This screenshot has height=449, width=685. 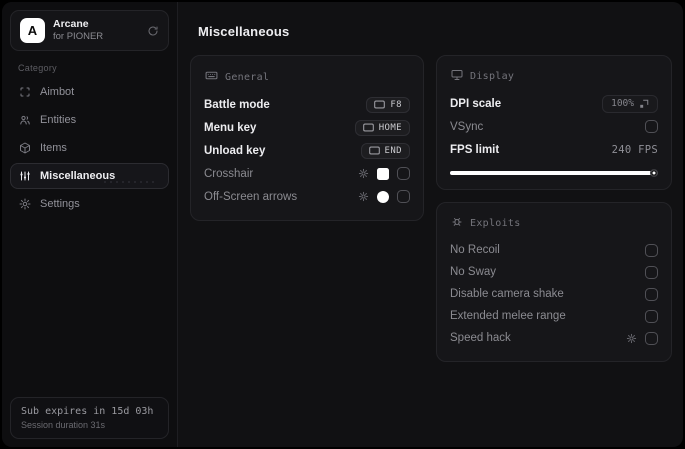 What do you see at coordinates (307, 127) in the screenshot?
I see `setting-row-menu-key: Menu key HOME` at bounding box center [307, 127].